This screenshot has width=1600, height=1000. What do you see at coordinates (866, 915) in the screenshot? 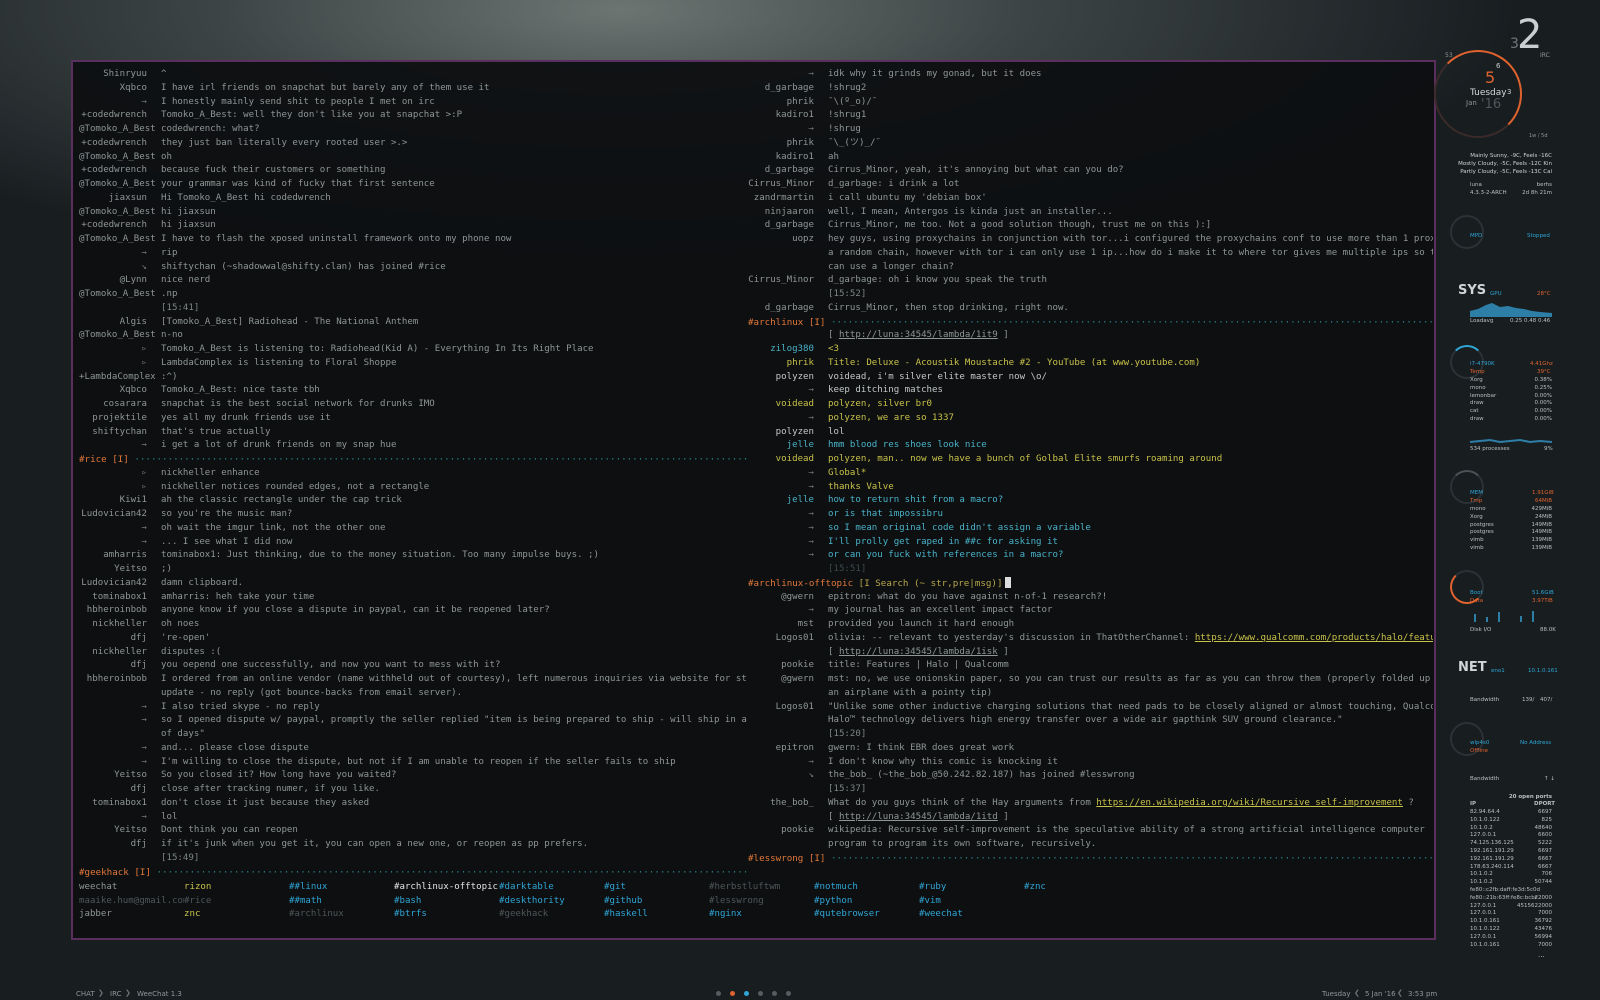
I see `buffer-item: #qutebrowser` at bounding box center [866, 915].